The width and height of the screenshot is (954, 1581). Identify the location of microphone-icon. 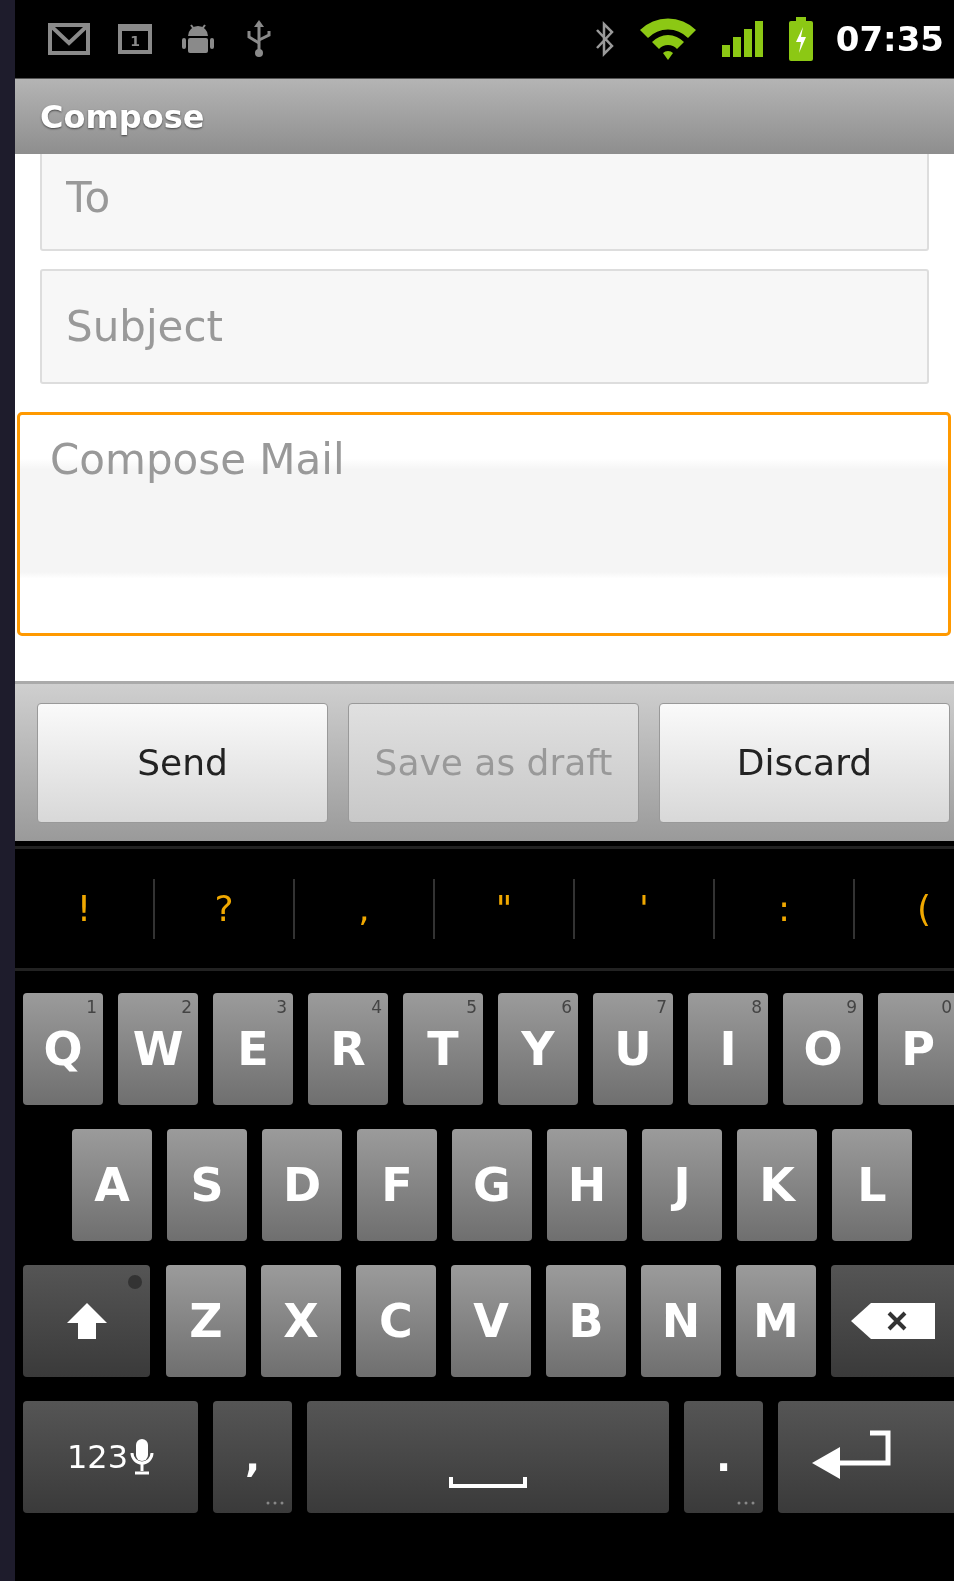
(142, 1457).